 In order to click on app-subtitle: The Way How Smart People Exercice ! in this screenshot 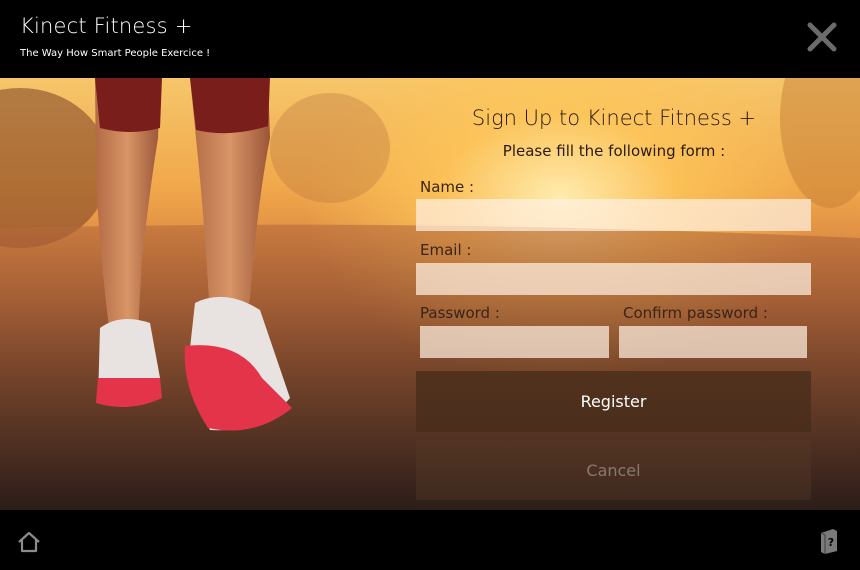, I will do `click(115, 53)`.